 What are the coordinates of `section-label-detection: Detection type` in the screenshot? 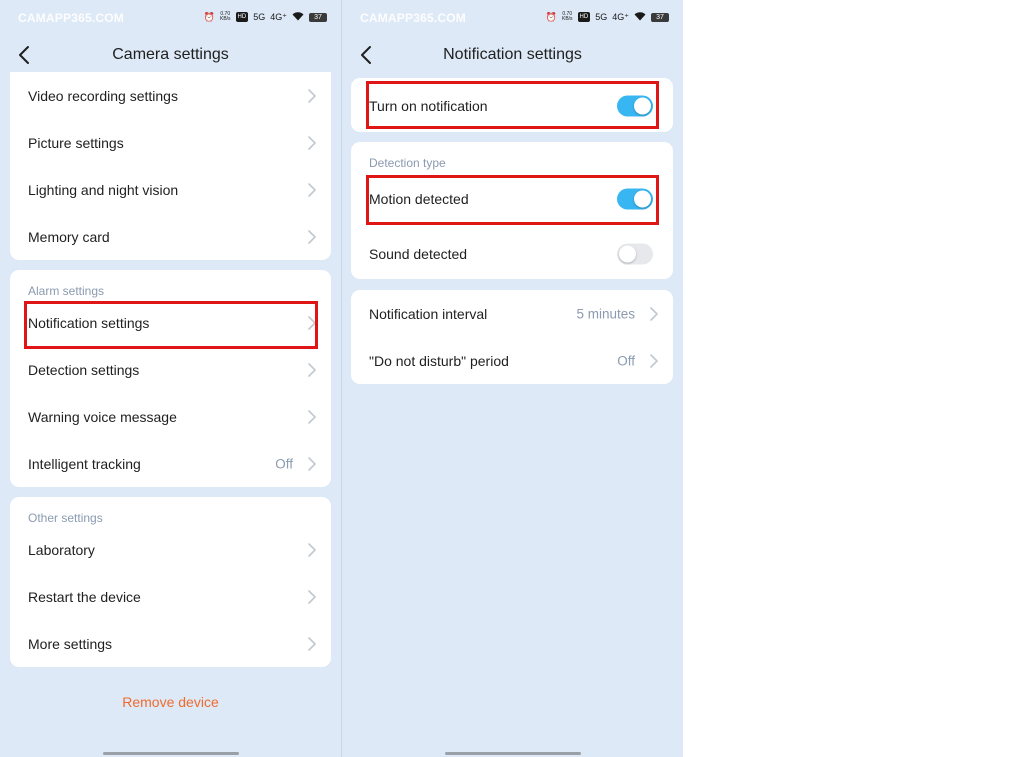 It's located at (407, 163).